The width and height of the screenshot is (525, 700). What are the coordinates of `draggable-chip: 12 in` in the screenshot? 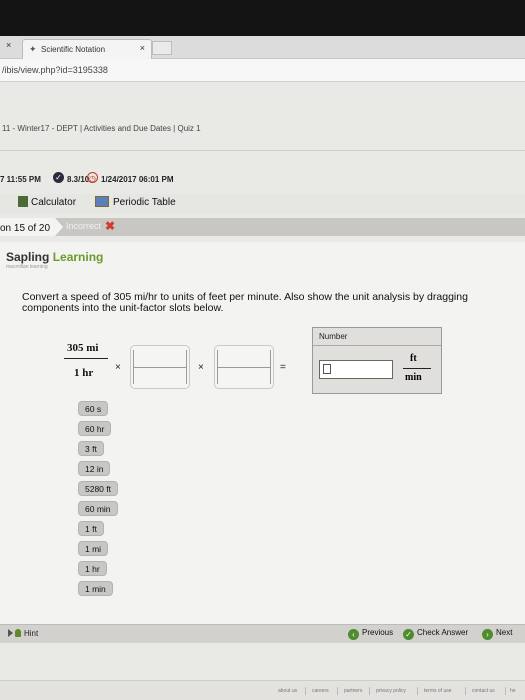 It's located at (94, 468).